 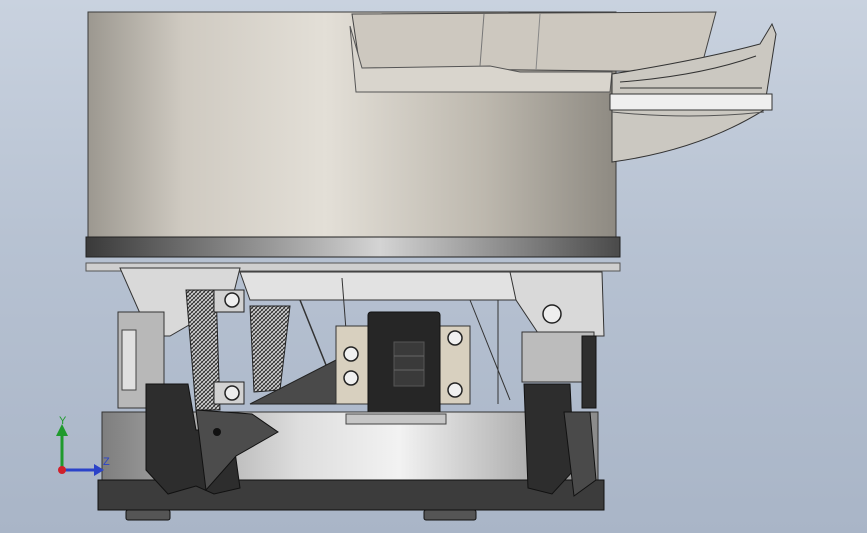 What do you see at coordinates (62, 470) in the screenshot?
I see `x-axis-origin` at bounding box center [62, 470].